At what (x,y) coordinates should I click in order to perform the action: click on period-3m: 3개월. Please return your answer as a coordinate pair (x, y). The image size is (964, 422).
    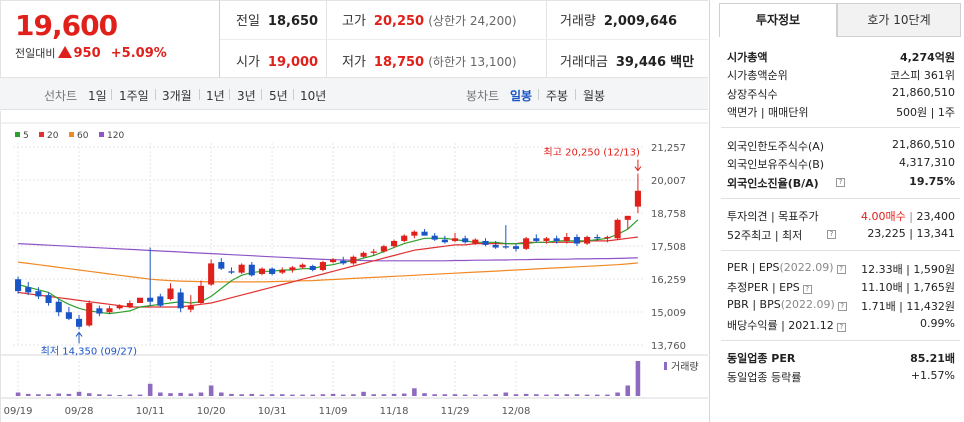
    Looking at the image, I should click on (177, 95).